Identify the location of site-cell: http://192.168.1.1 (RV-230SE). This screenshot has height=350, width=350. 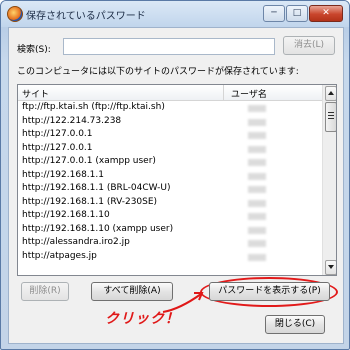
(90, 201).